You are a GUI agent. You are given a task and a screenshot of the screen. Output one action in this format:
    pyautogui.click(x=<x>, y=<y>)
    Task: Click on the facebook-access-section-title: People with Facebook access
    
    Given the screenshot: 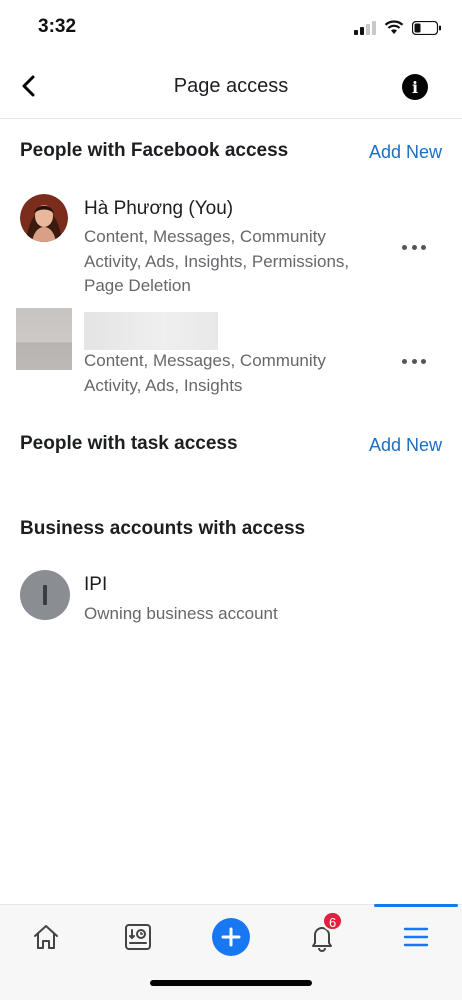 What is the action you would take?
    pyautogui.click(x=154, y=150)
    